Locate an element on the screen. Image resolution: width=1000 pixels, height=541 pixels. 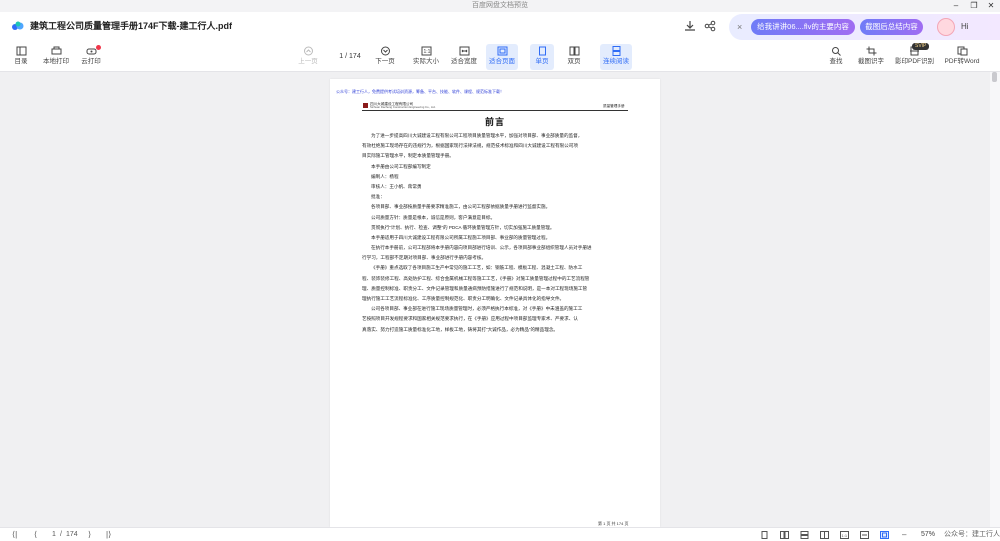
page-text-line: 本手册由公司工程部编写制定 is located at coordinates (401, 166).